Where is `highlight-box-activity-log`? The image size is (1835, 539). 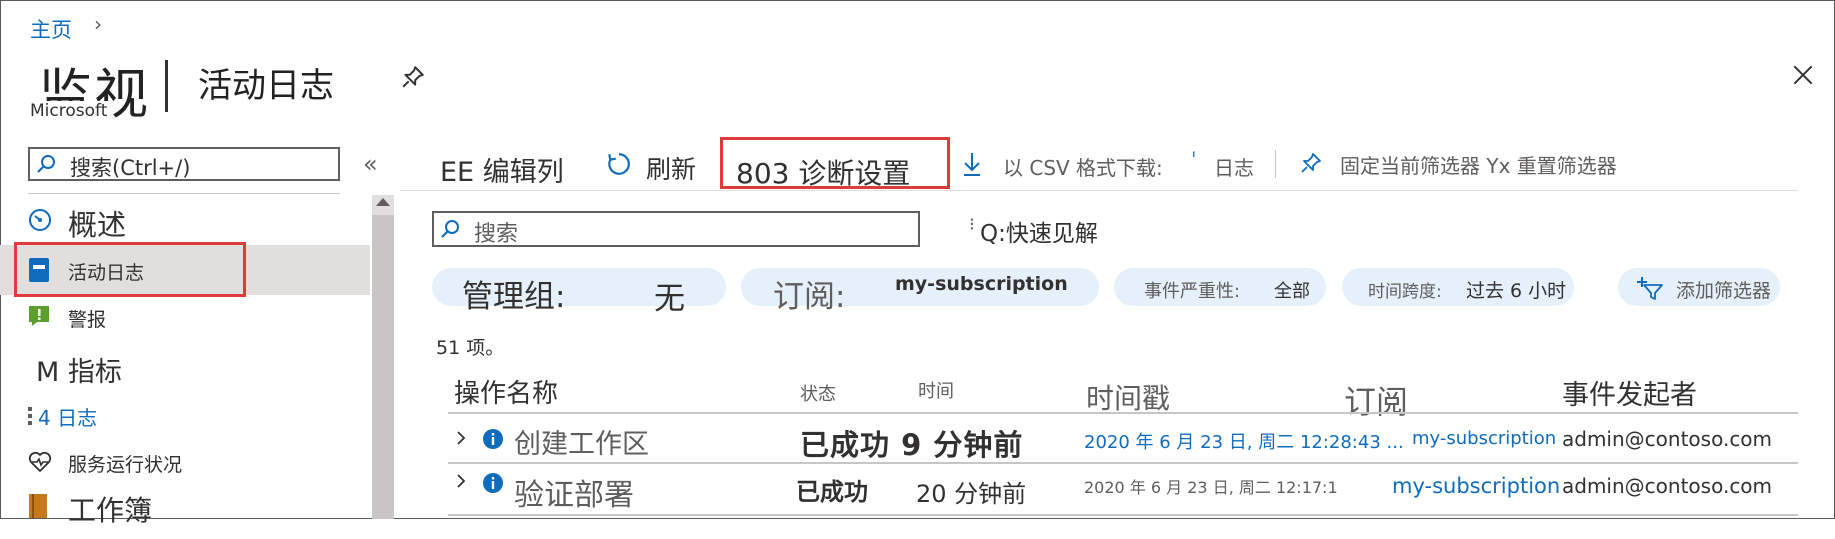 highlight-box-activity-log is located at coordinates (130, 269).